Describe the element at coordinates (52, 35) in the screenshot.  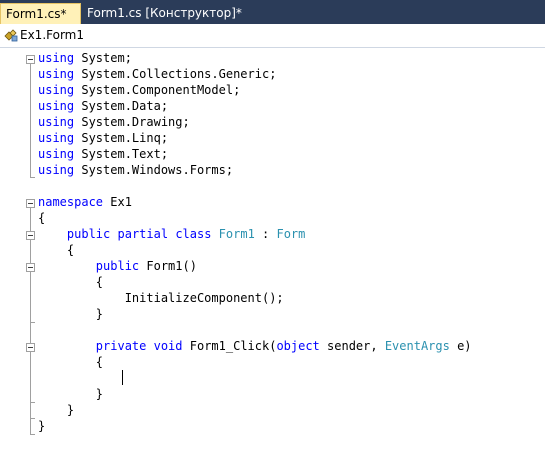
I see `class-selector-label: Ex1.Form1` at that location.